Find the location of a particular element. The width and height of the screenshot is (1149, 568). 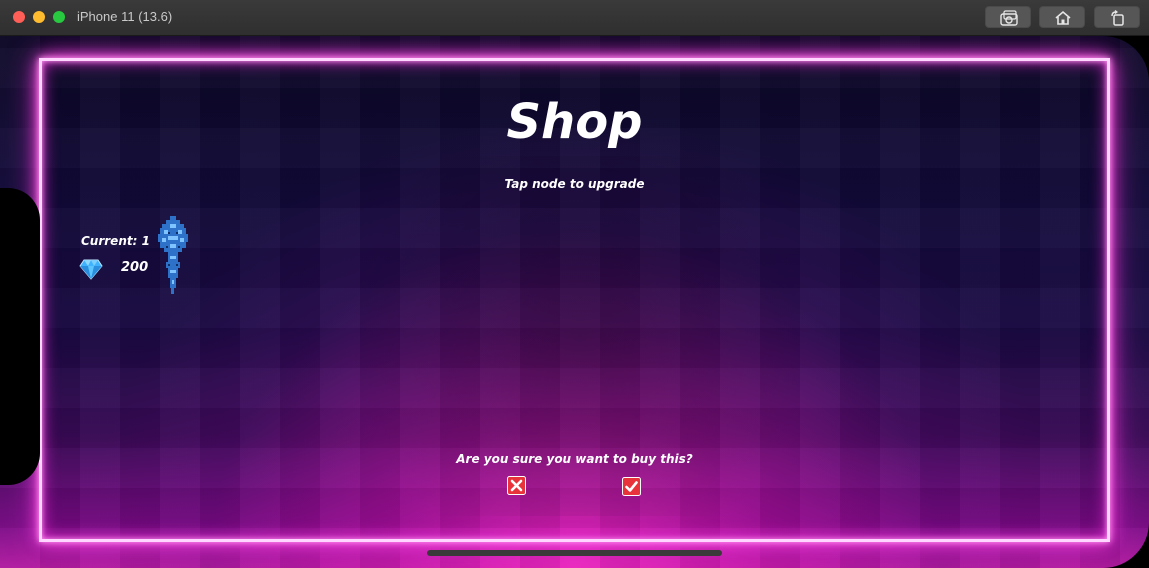

screenshot-button is located at coordinates (1008, 17).